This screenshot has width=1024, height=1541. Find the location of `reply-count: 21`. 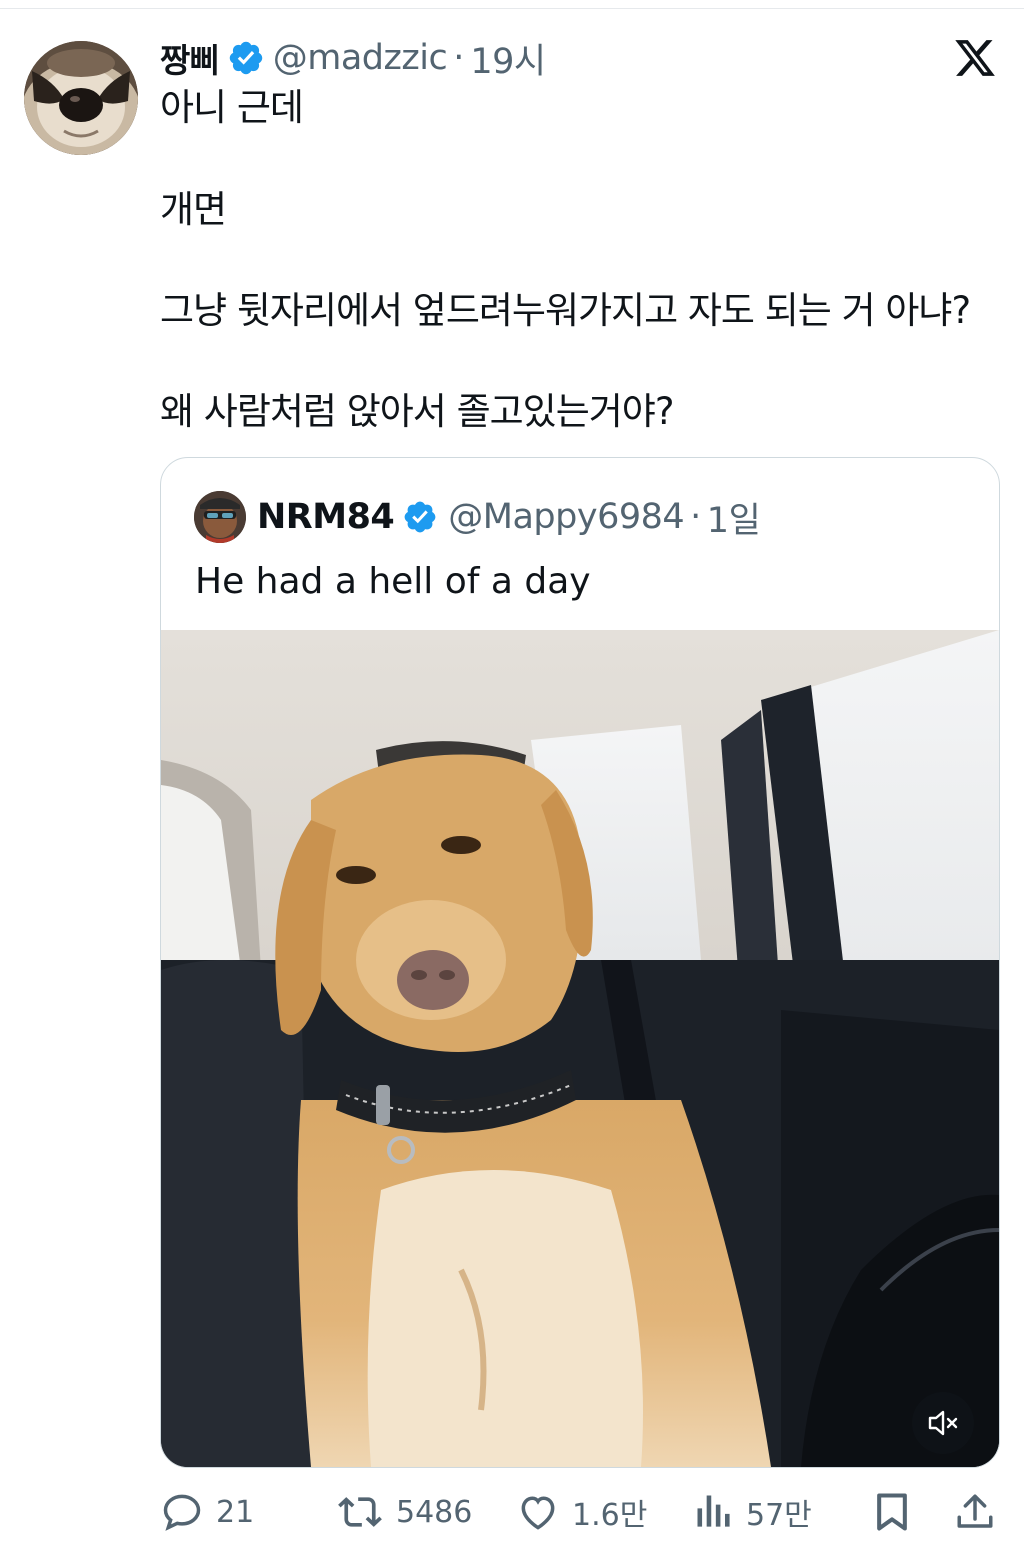

reply-count: 21 is located at coordinates (235, 1512).